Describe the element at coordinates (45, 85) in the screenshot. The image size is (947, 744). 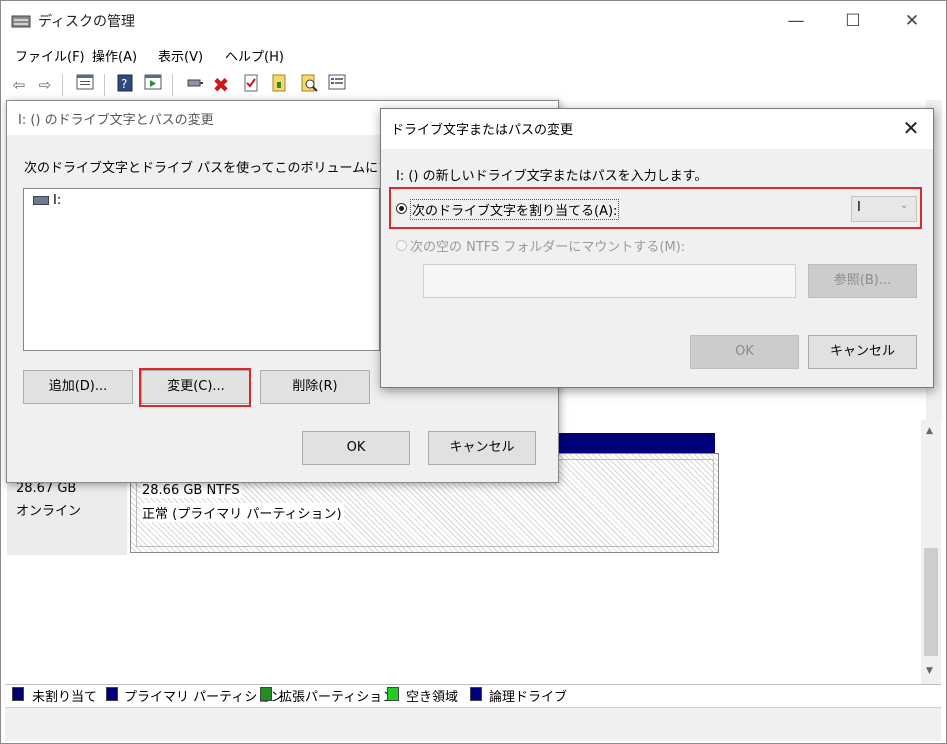
I see `forward-icon: ⇨` at that location.